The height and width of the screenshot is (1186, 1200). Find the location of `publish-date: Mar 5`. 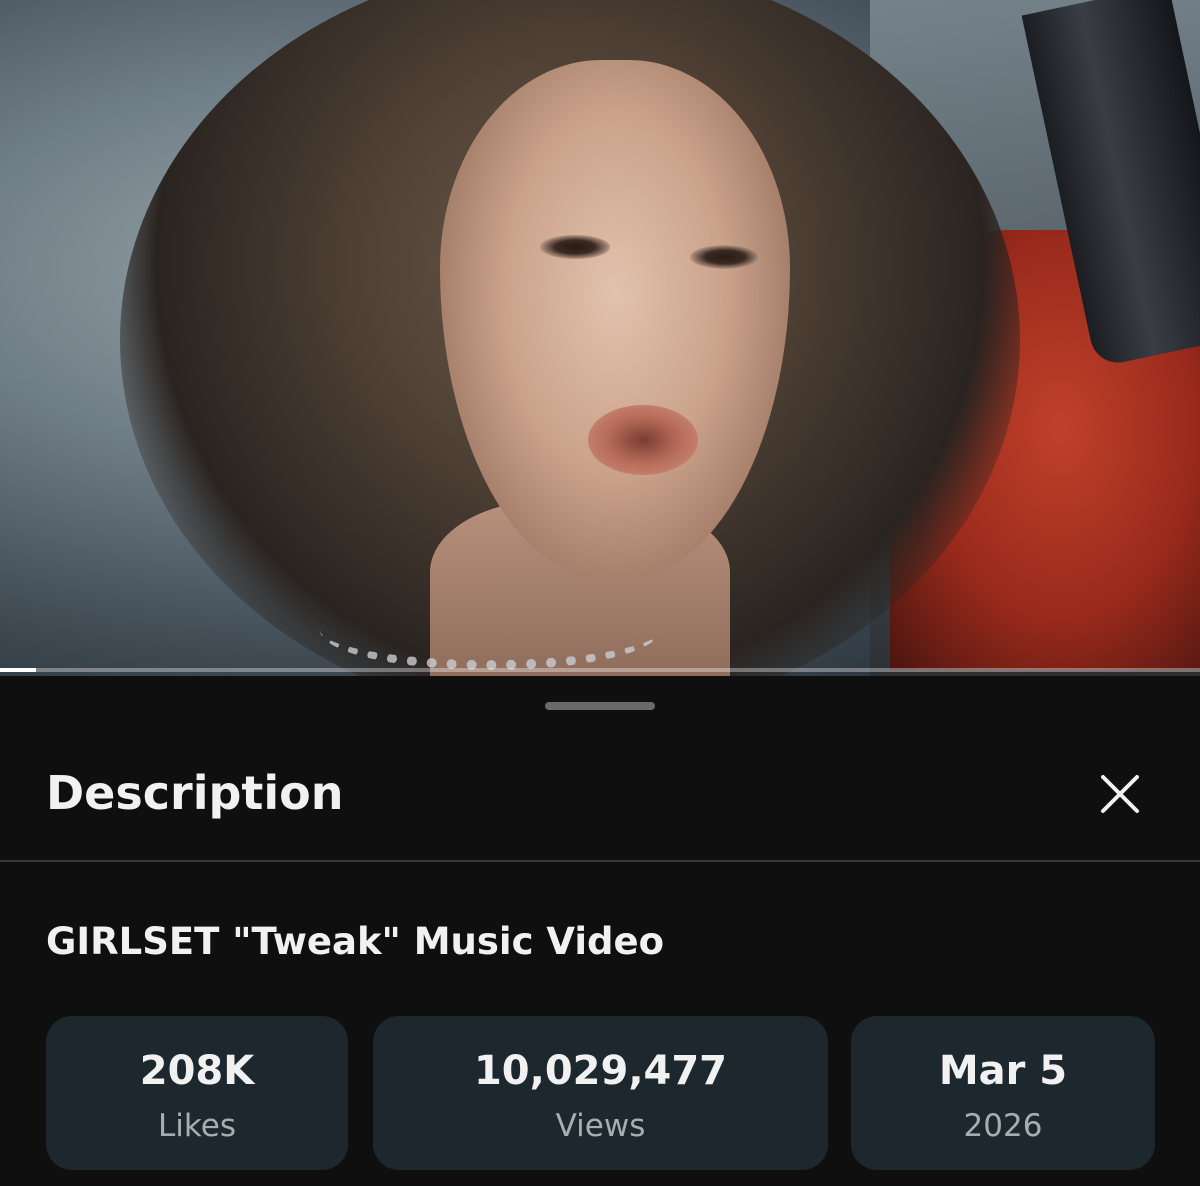

publish-date: Mar 5 is located at coordinates (1003, 1071).